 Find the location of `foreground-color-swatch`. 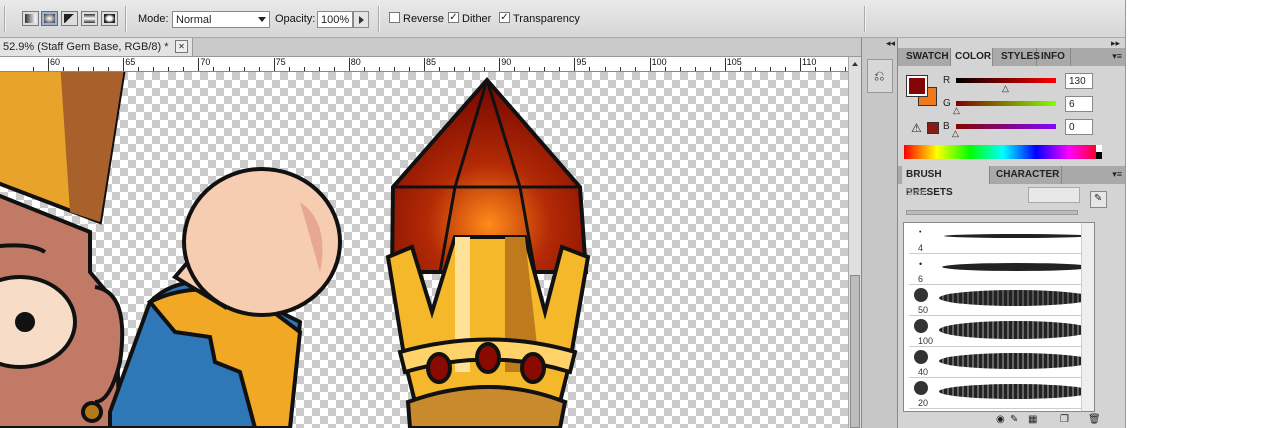

foreground-color-swatch is located at coordinates (917, 86).